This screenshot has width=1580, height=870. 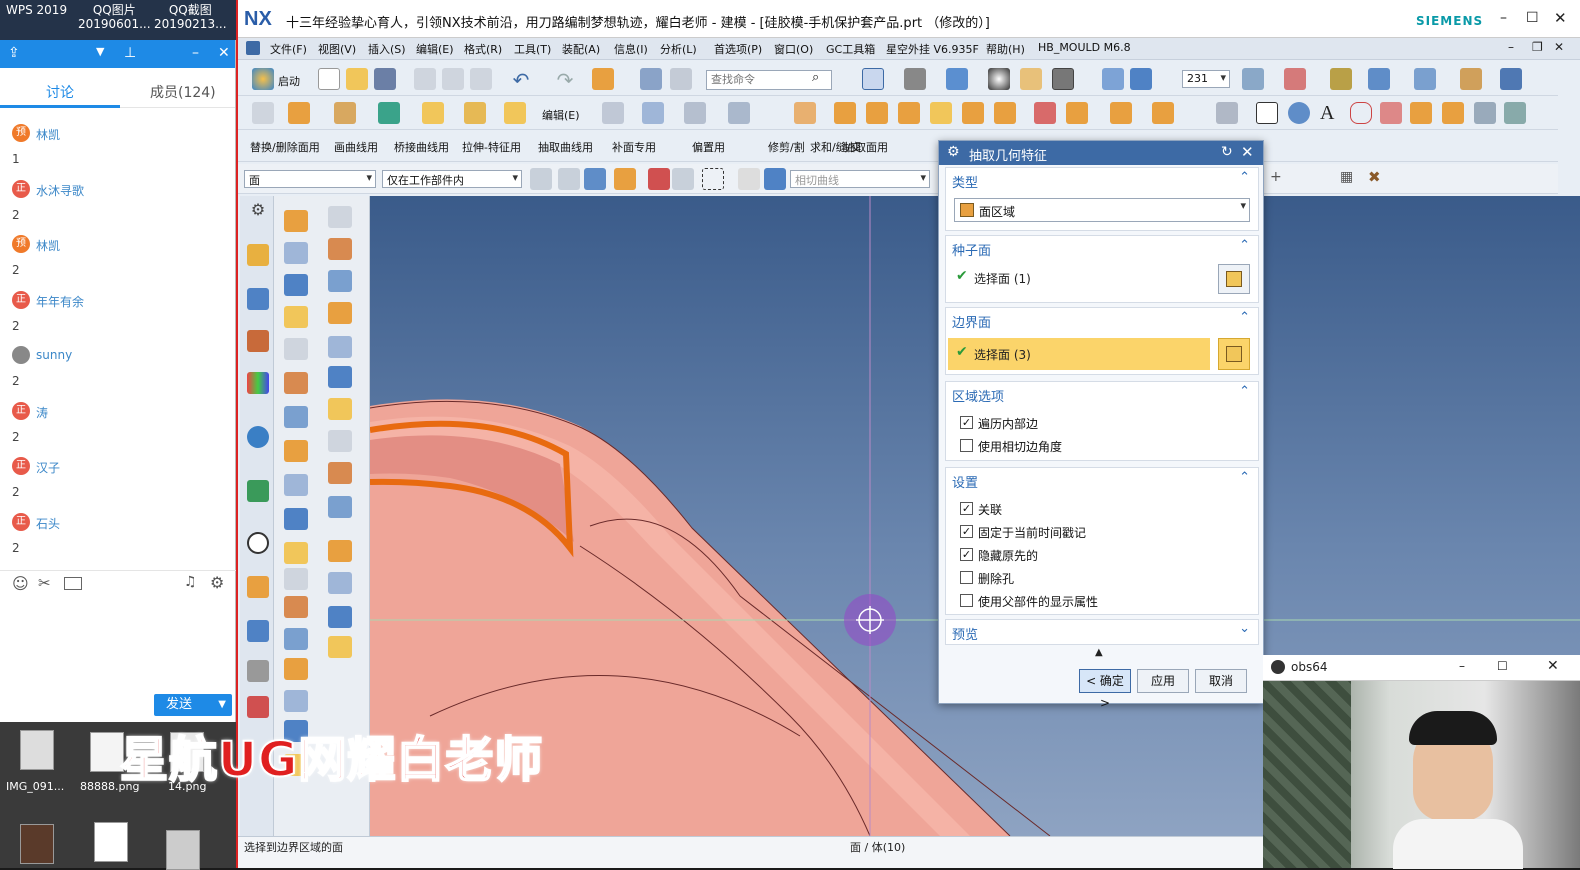 What do you see at coordinates (990, 509) in the screenshot?
I see `checkbox-label: 关联` at bounding box center [990, 509].